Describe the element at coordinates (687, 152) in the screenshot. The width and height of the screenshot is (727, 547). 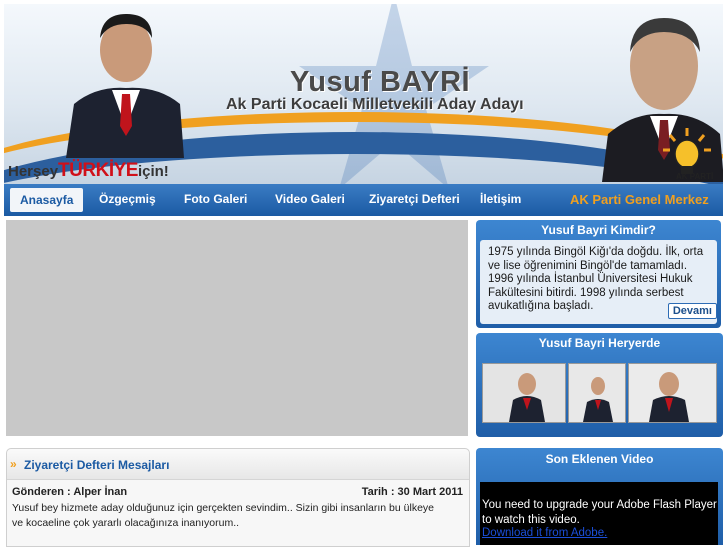
I see `akp-lightbulb-logo-icon` at that location.